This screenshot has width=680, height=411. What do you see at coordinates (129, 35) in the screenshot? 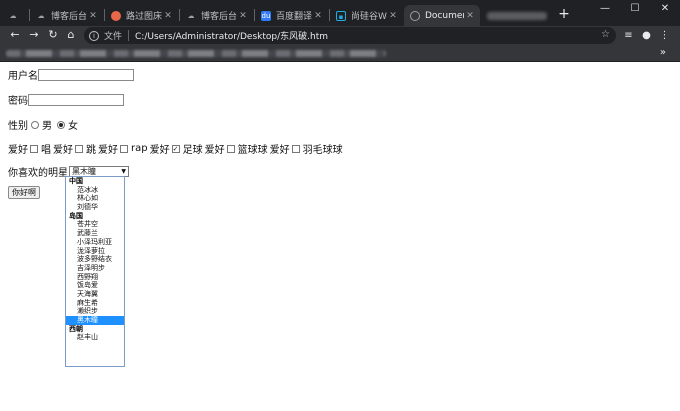
I see `url-divider` at bounding box center [129, 35].